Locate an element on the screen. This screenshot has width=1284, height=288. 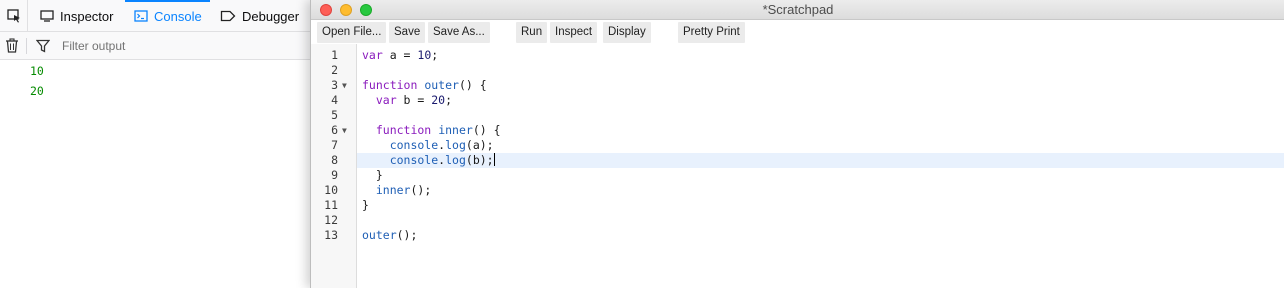
filter-icon is located at coordinates (43, 48).